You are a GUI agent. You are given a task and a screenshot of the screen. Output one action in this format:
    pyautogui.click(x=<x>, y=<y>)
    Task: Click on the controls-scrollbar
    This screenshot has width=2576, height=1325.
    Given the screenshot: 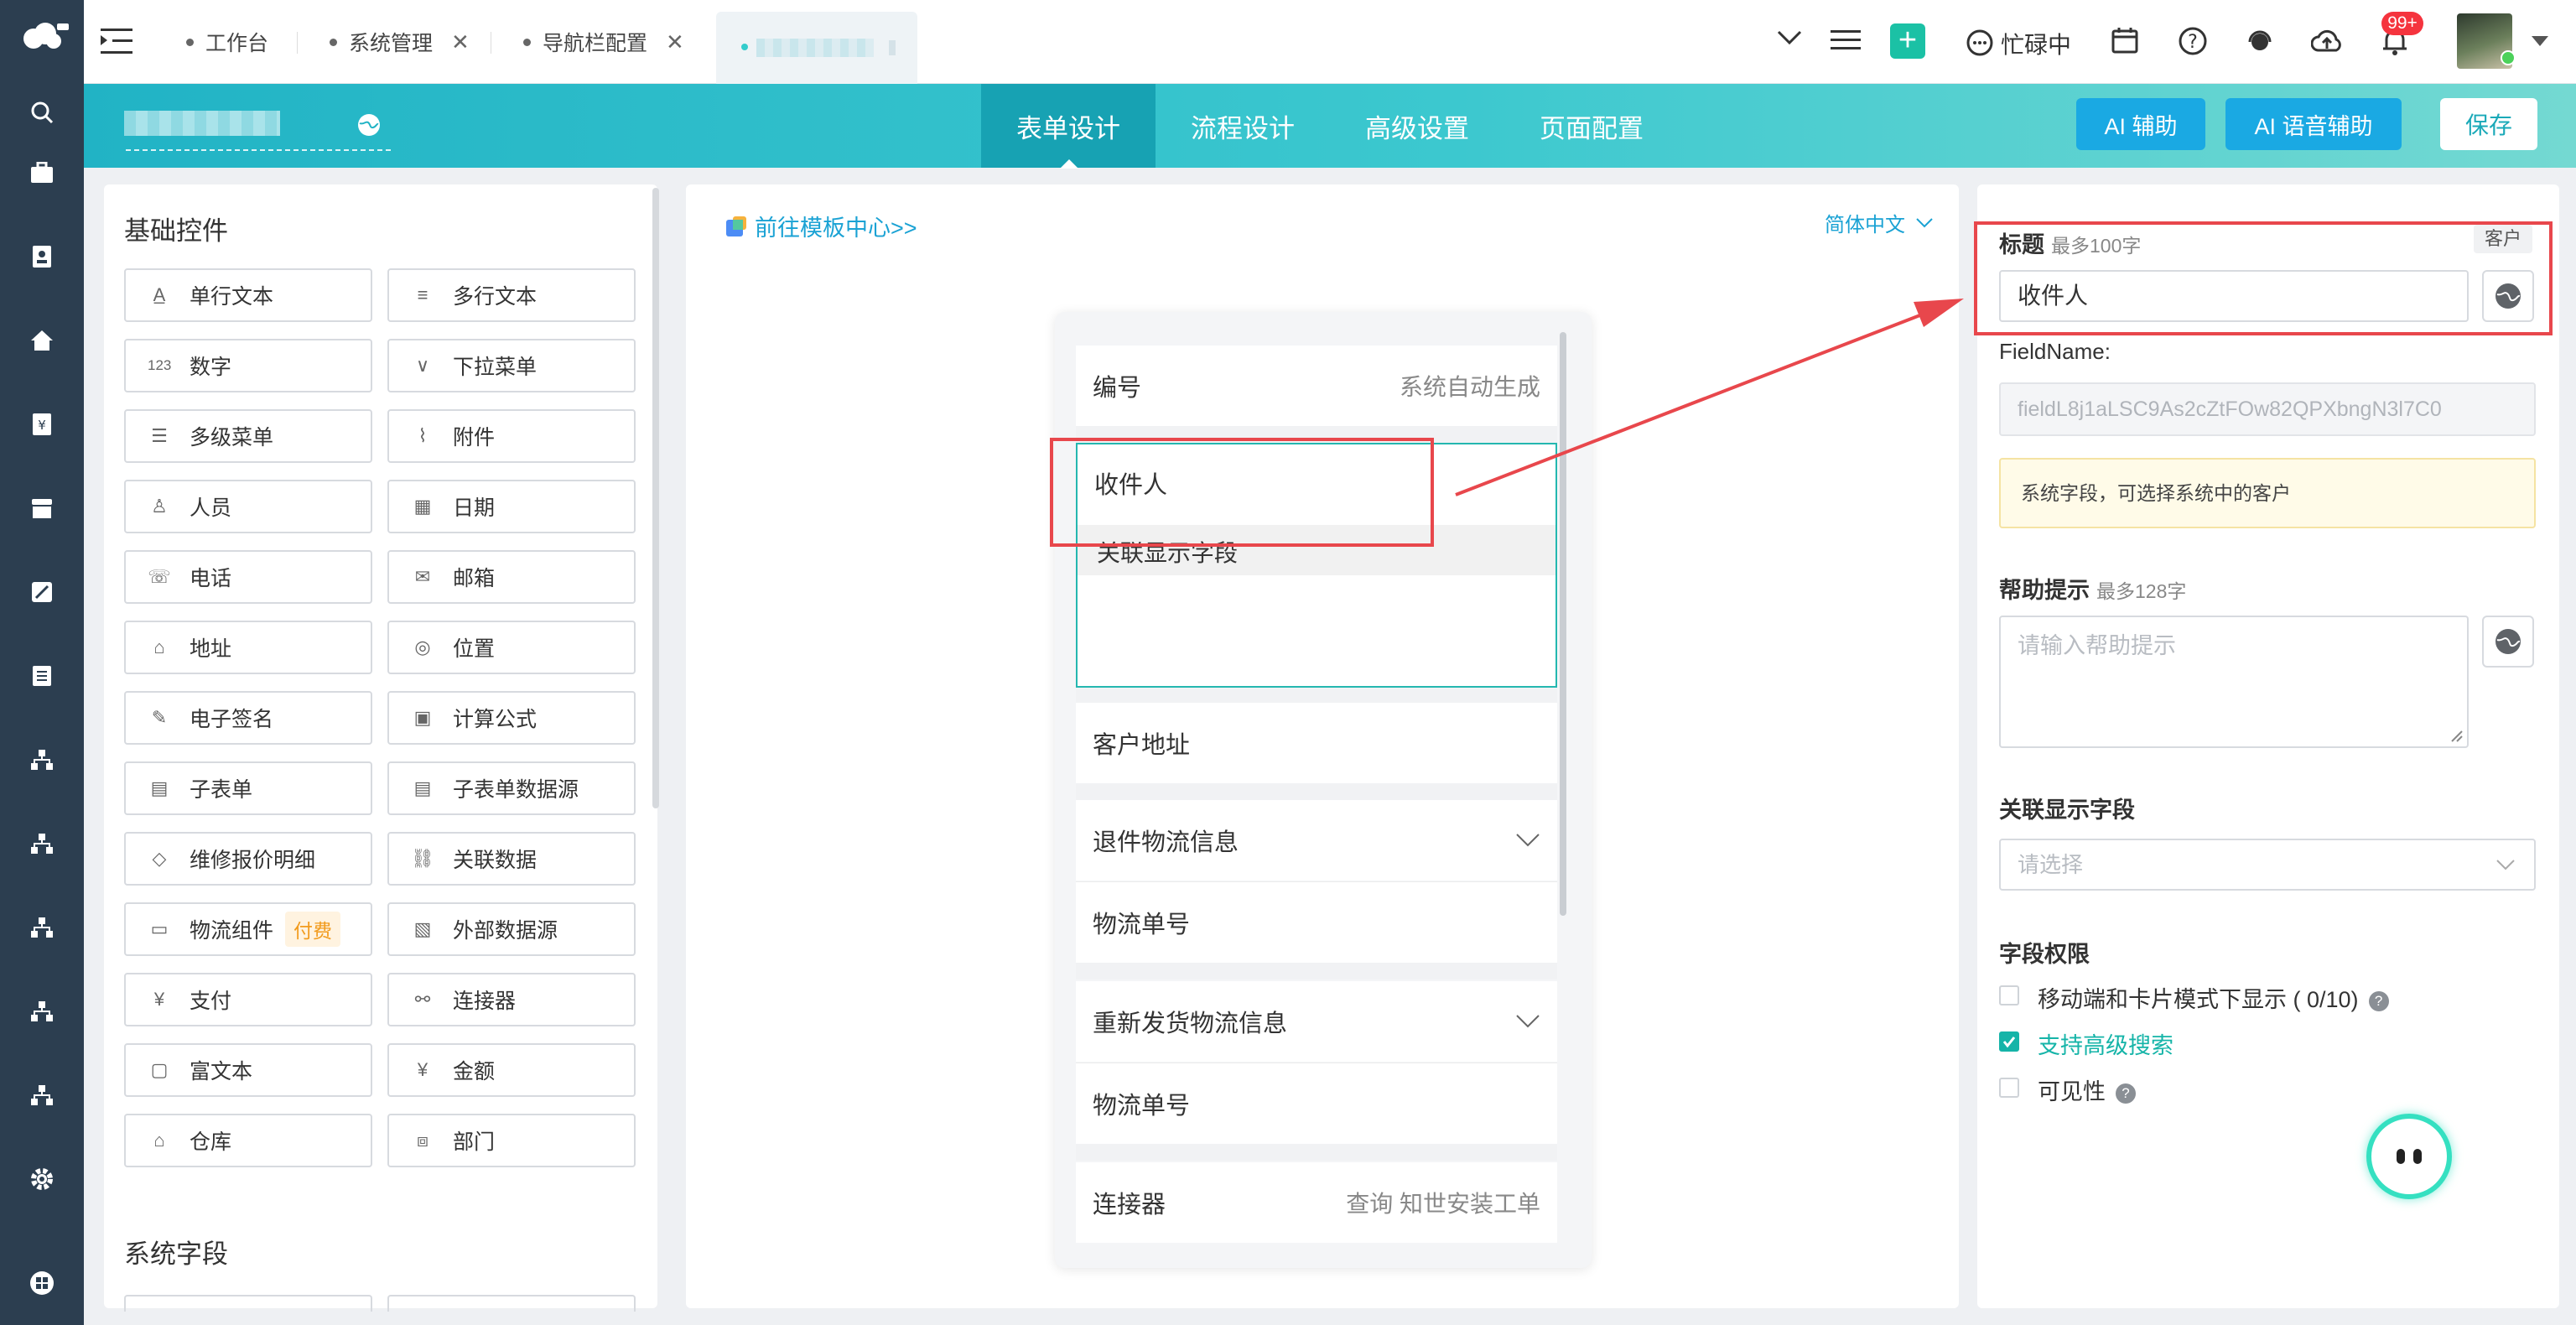 What is the action you would take?
    pyautogui.click(x=655, y=498)
    